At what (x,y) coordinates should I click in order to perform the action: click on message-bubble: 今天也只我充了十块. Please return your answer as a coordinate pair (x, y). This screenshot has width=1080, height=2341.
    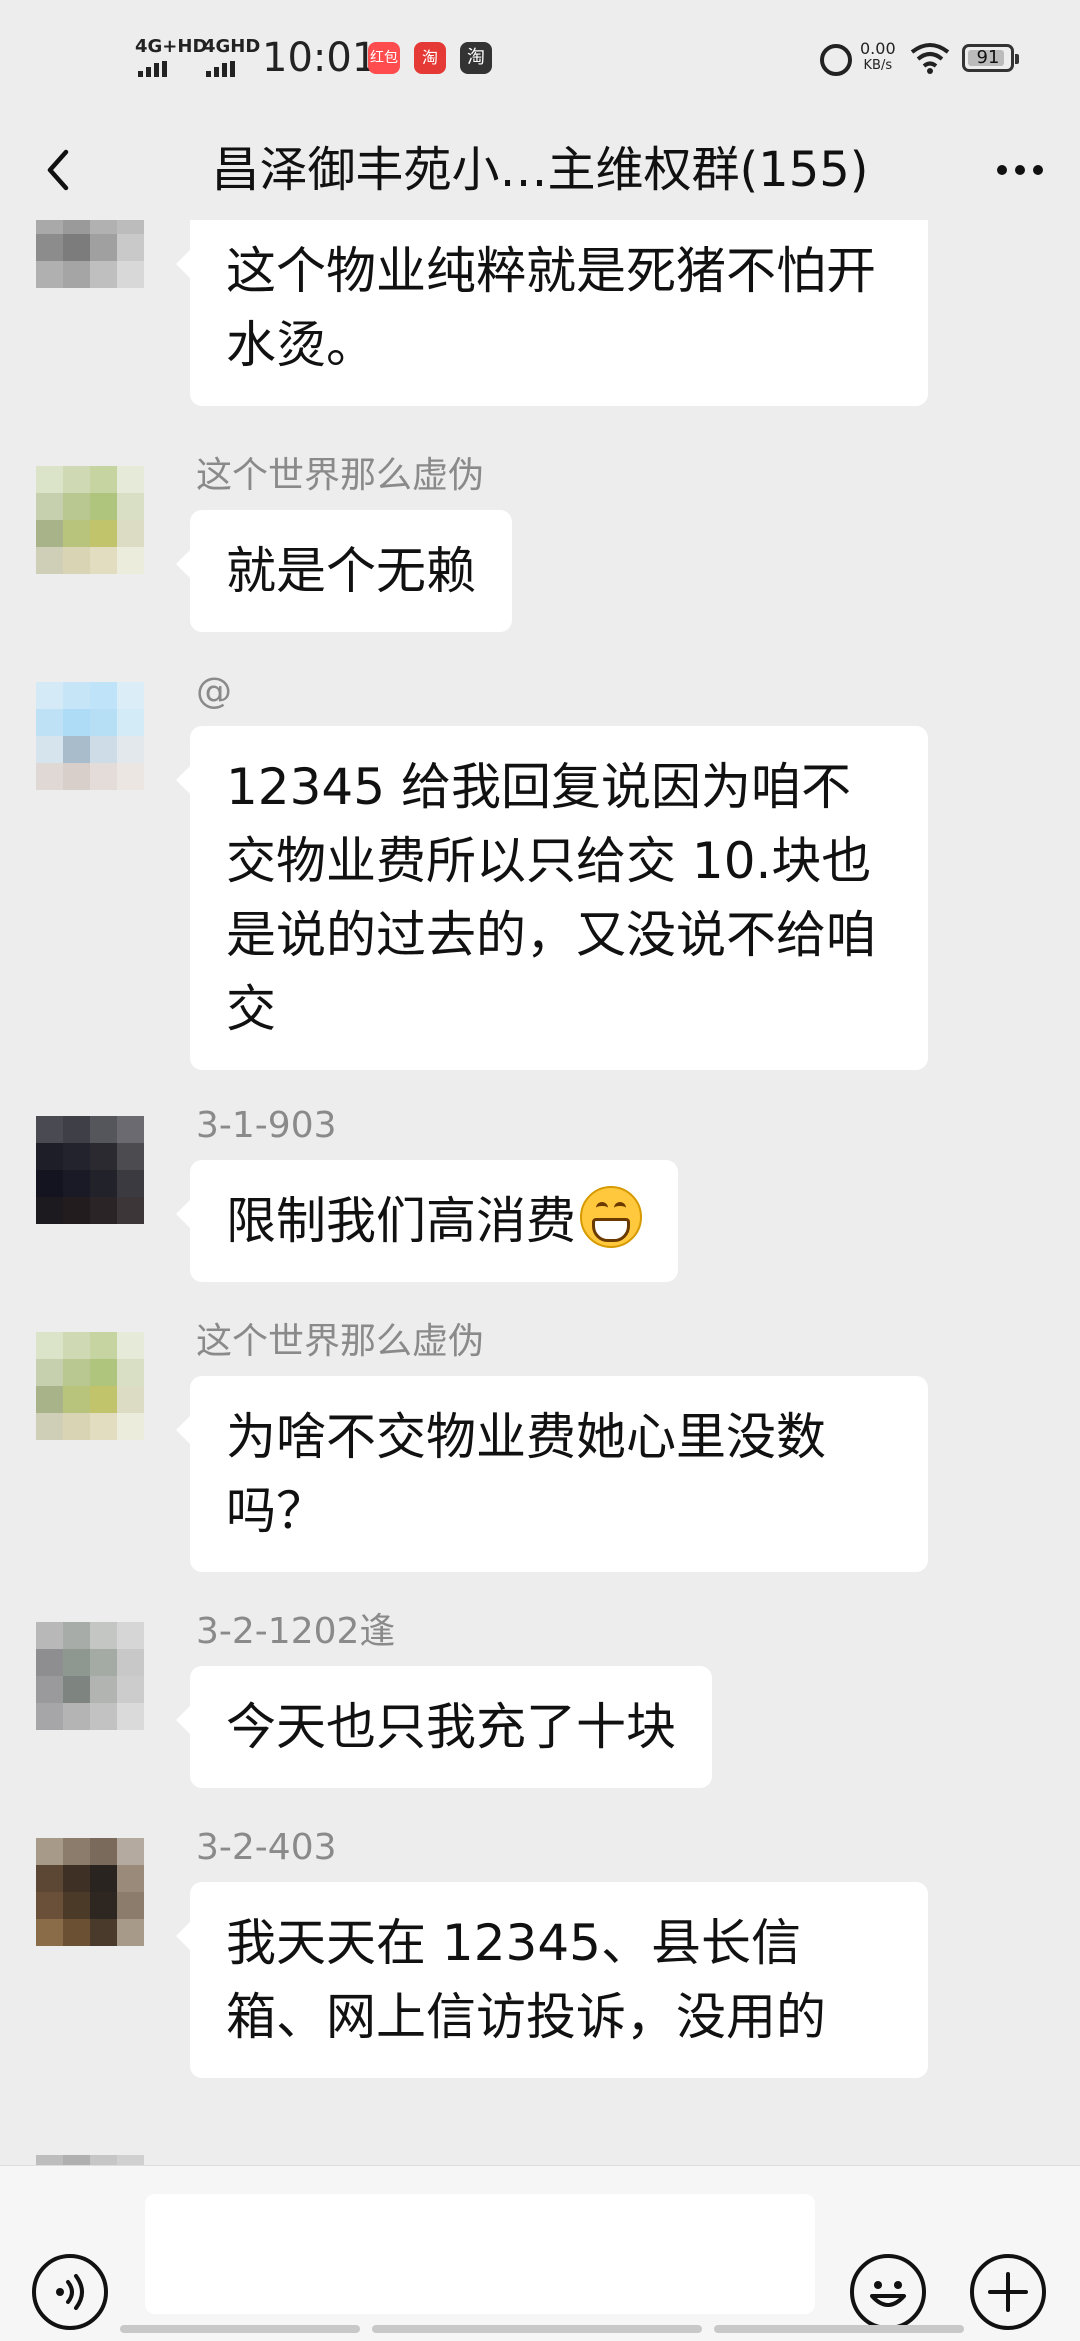
    Looking at the image, I should click on (444, 1727).